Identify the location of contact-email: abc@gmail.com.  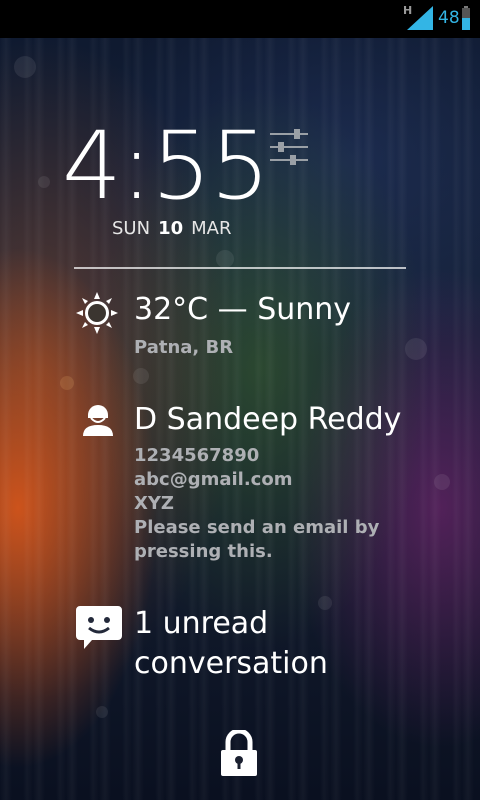
(213, 479).